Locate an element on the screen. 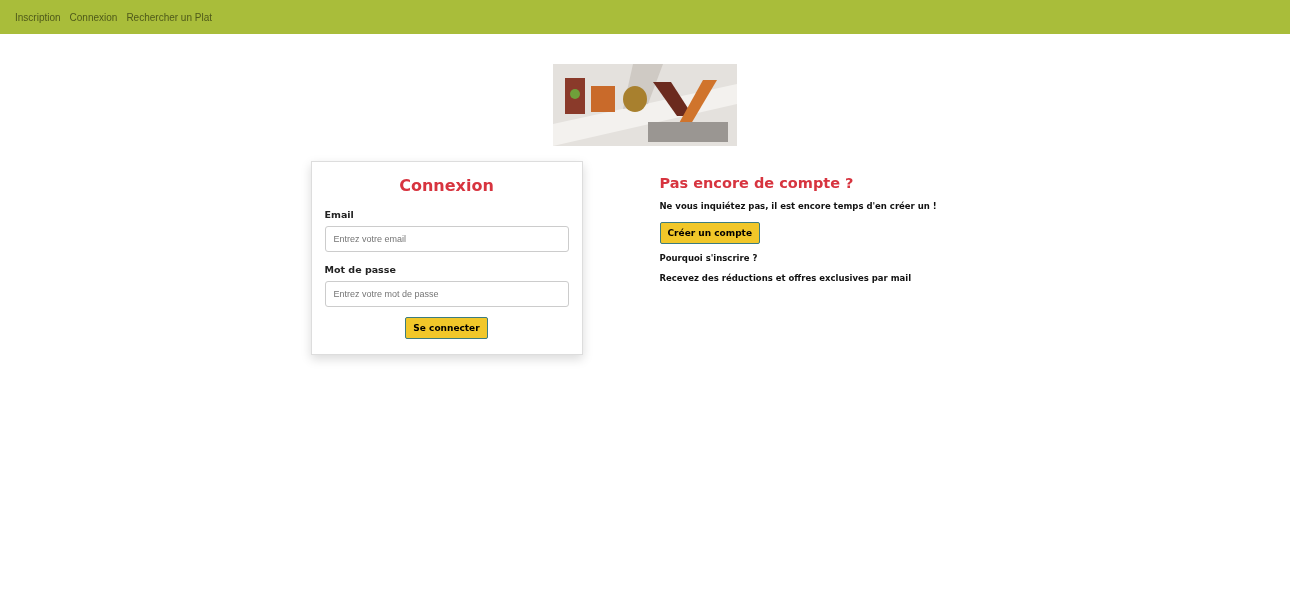 The height and width of the screenshot is (593, 1290). nav-link: Rechercher un Plat is located at coordinates (169, 17).